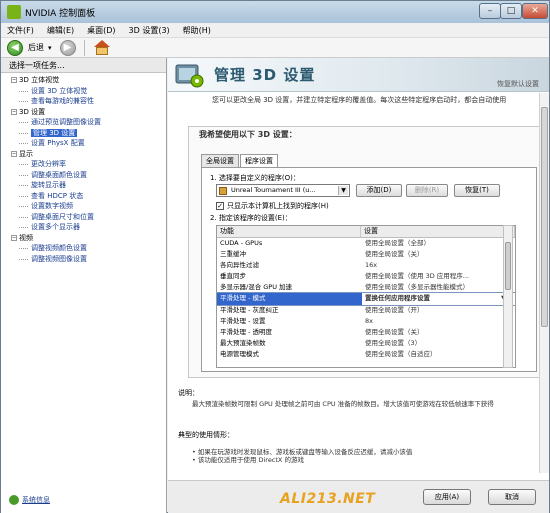 Image resolution: width=550 pixels, height=513 pixels. I want to click on sidebar-item: 设置 PhysX 配置, so click(85, 143).